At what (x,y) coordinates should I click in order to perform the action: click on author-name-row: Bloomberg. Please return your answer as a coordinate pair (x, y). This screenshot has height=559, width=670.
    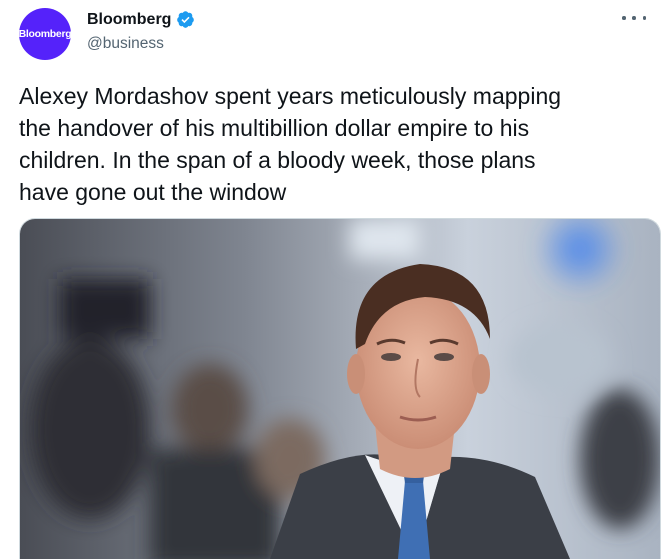
    Looking at the image, I should click on (141, 19).